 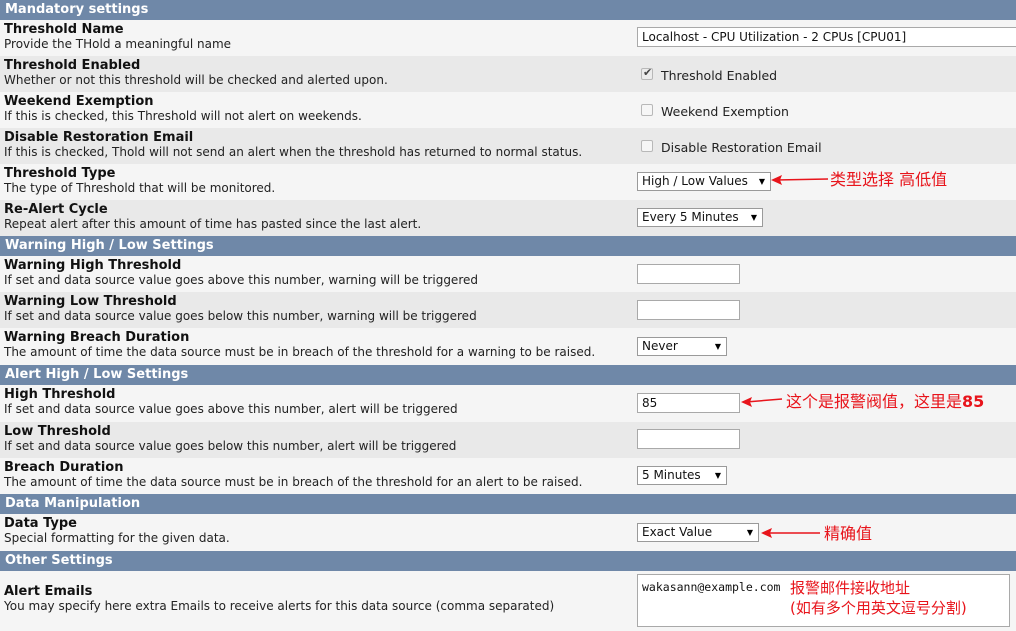 What do you see at coordinates (93, 265) in the screenshot?
I see `label-warning-high-threshold: Warning High Threshold` at bounding box center [93, 265].